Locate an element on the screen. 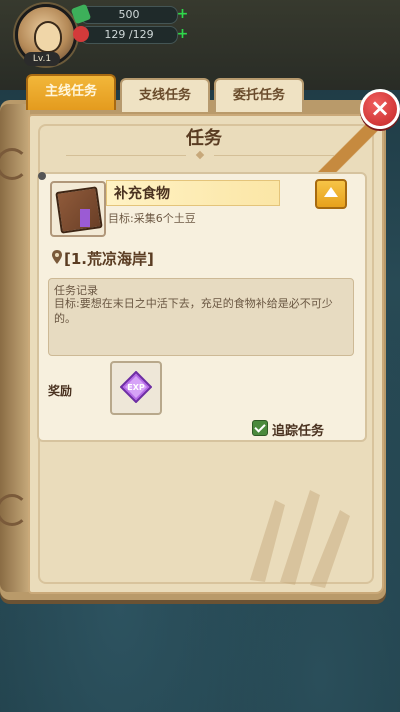 This screenshot has width=400, height=712. chevron-up-icon is located at coordinates (331, 192).